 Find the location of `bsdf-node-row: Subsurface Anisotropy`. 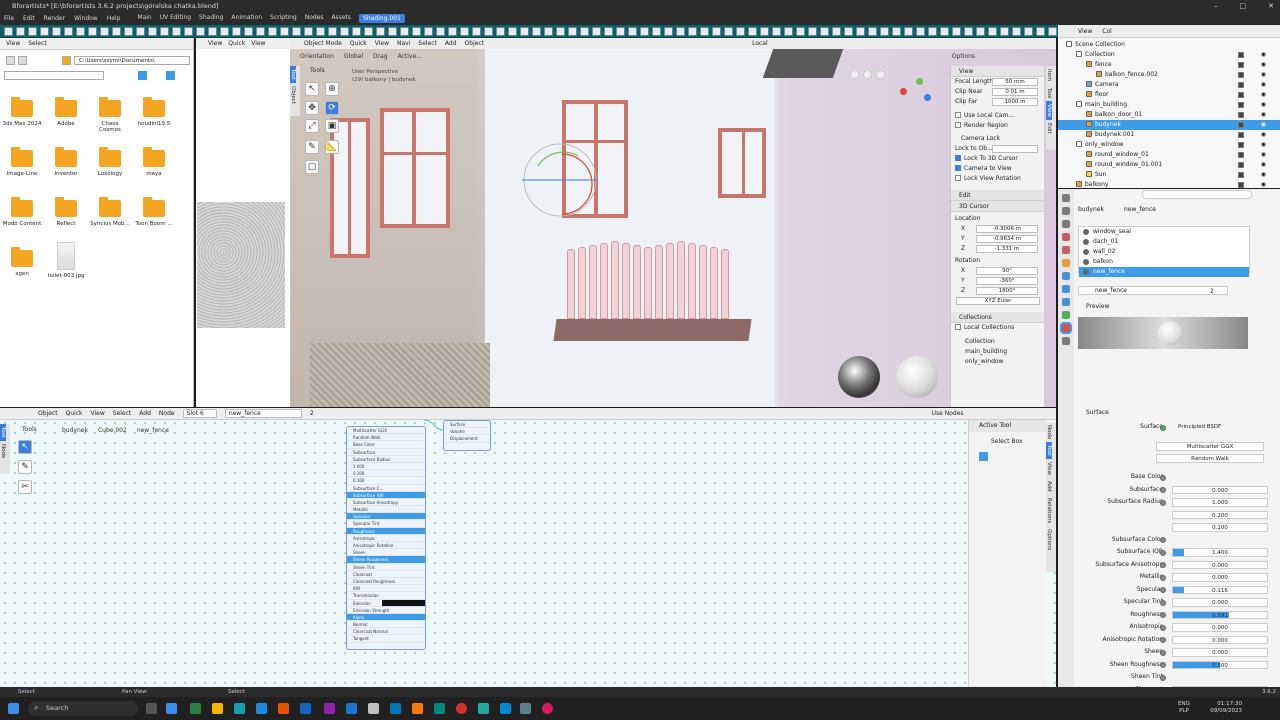

bsdf-node-row: Subsurface Anisotropy is located at coordinates (386, 503).